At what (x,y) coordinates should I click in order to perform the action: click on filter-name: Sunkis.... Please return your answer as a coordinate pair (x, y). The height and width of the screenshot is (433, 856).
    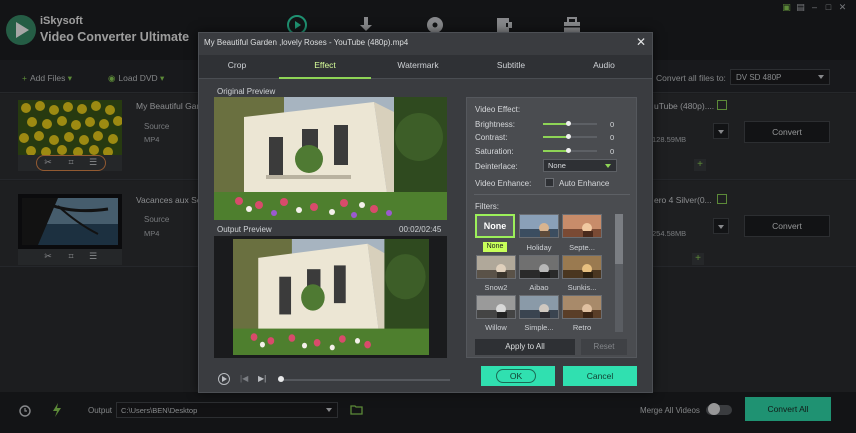
    Looking at the image, I should click on (582, 287).